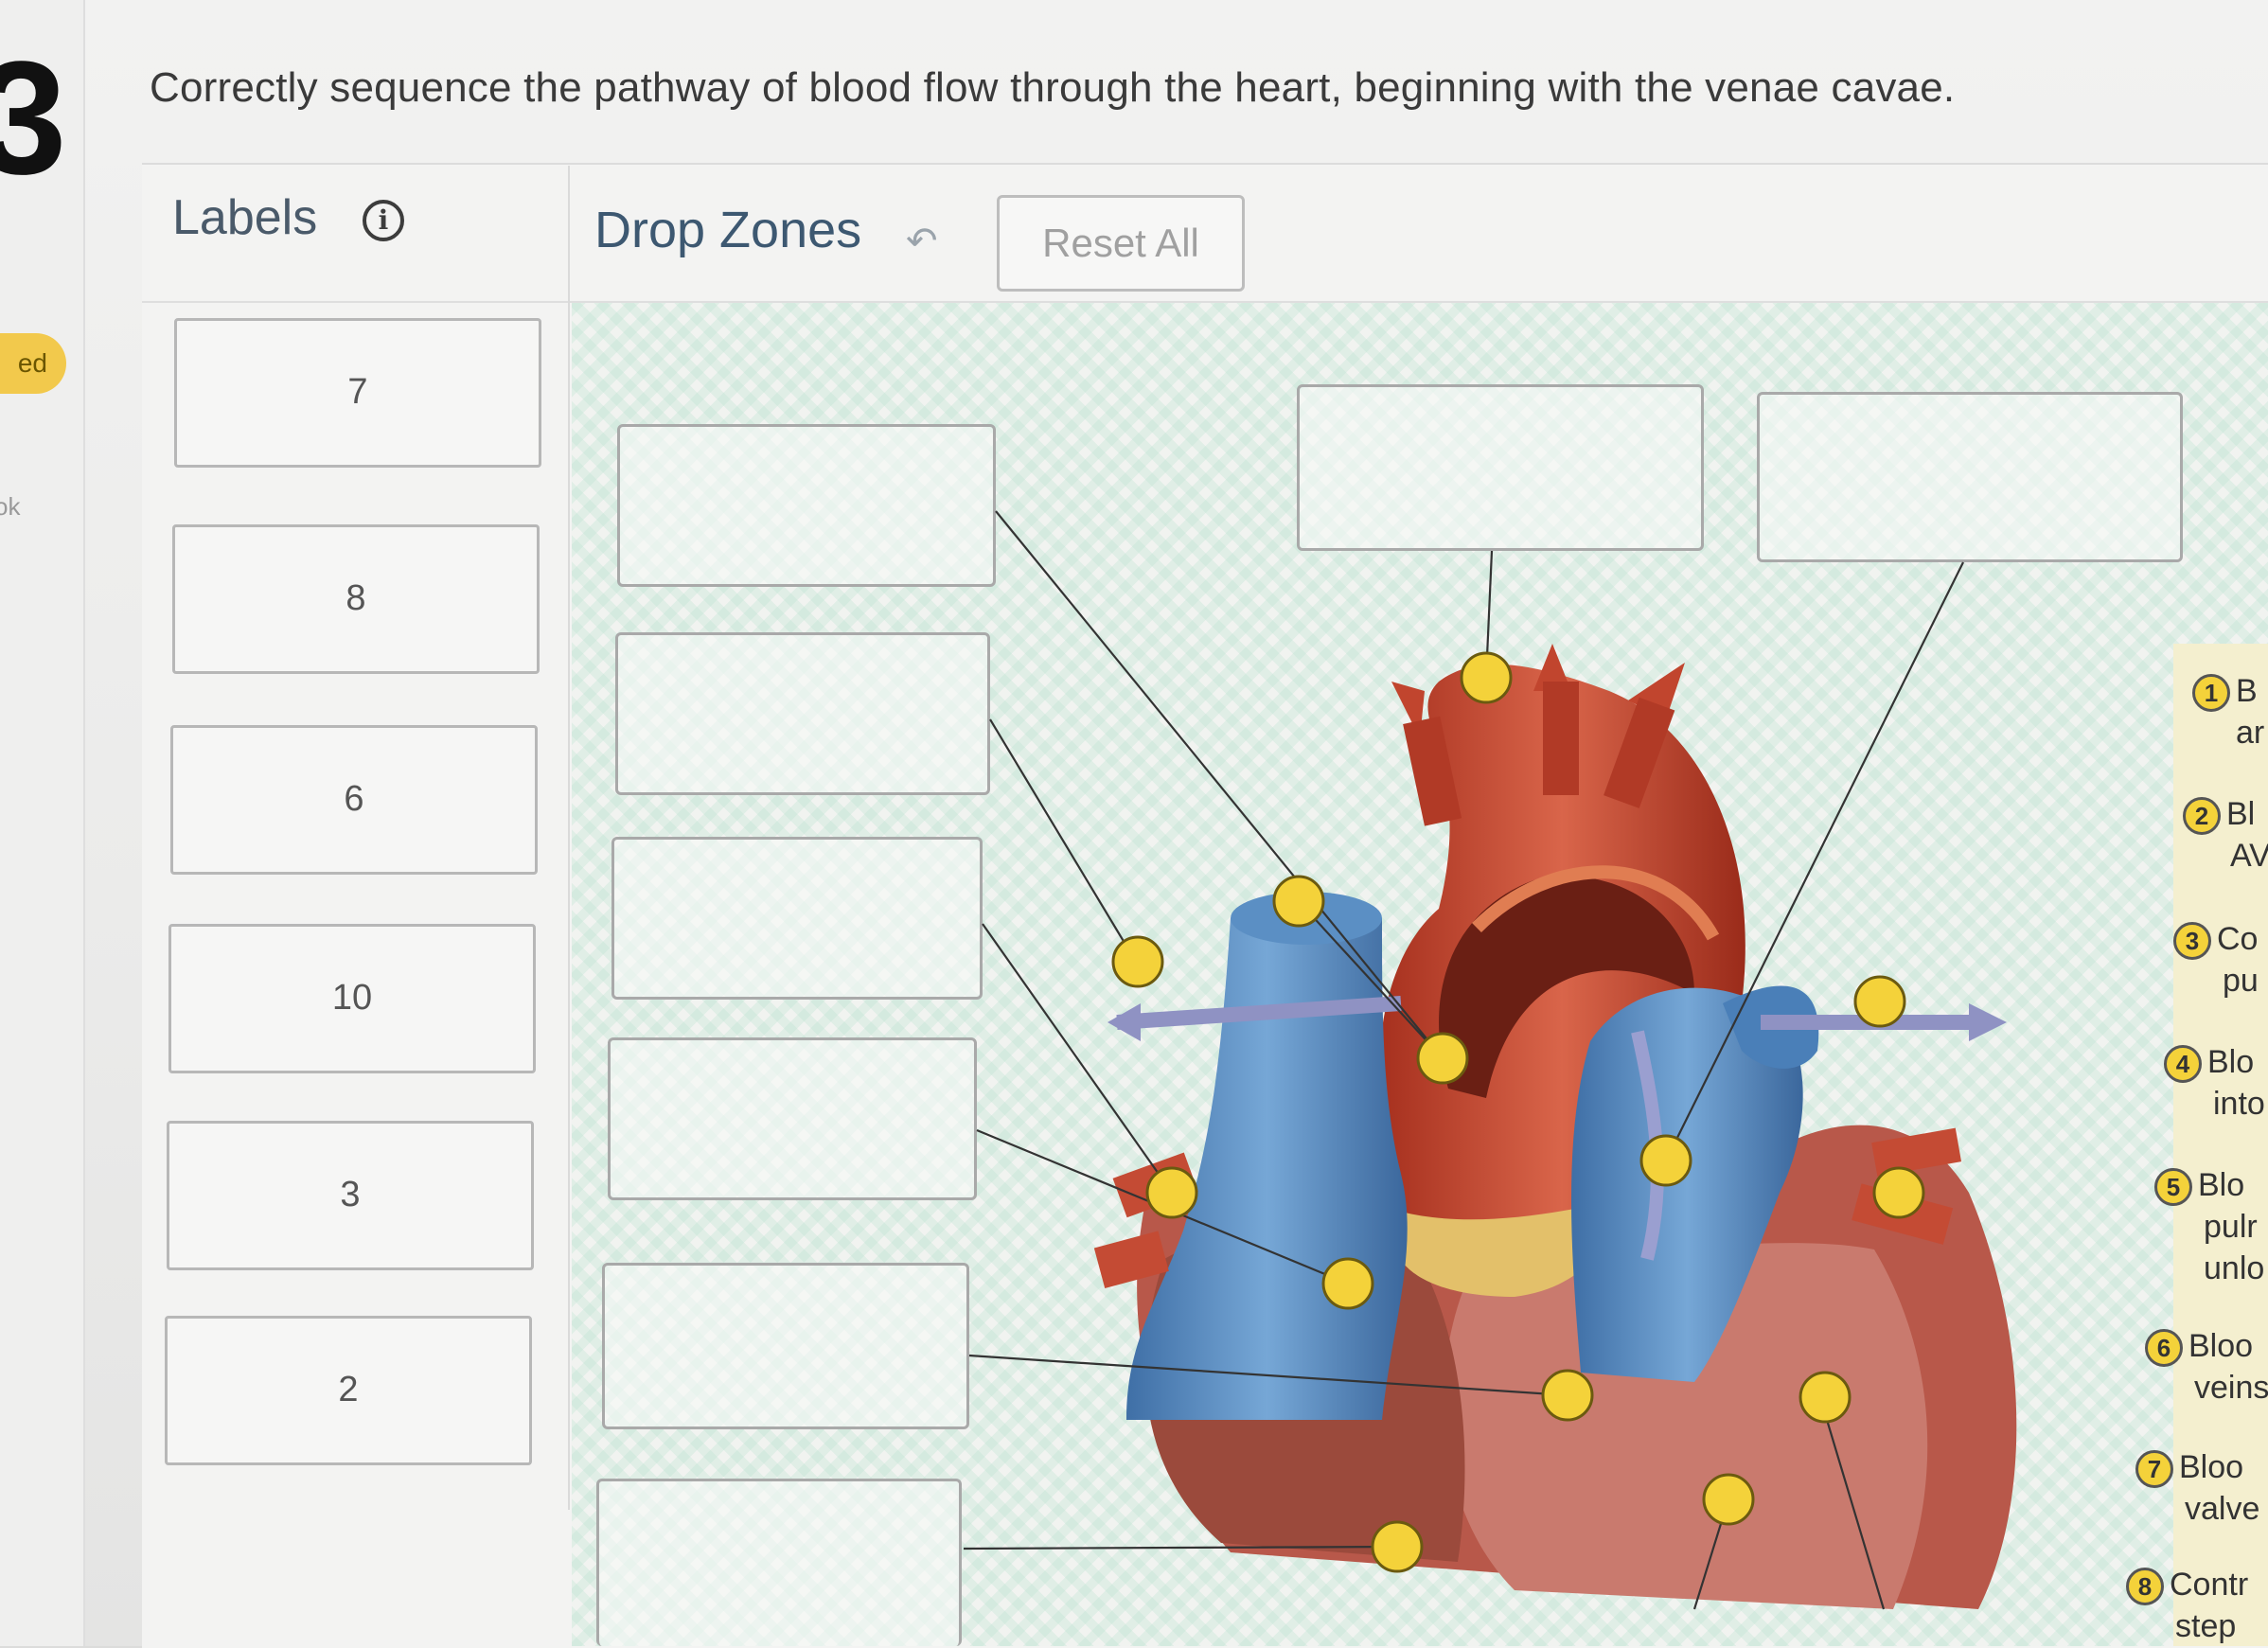  Describe the element at coordinates (2241, 981) in the screenshot. I see `legend-text: pu` at that location.